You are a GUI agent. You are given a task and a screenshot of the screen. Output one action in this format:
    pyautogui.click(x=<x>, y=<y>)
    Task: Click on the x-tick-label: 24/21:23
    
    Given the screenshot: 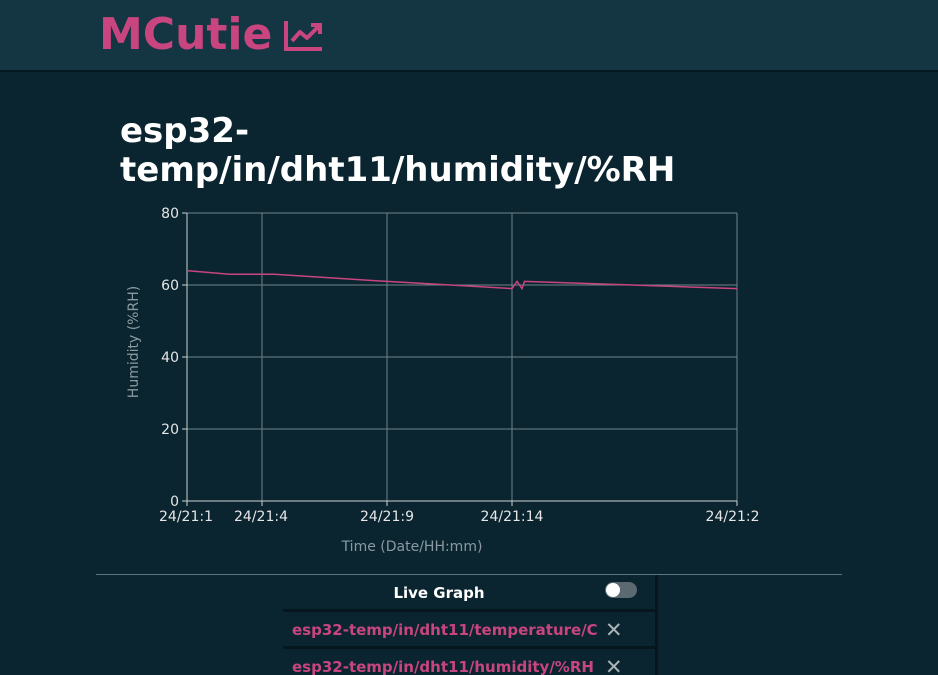 What is the action you would take?
    pyautogui.click(x=733, y=517)
    